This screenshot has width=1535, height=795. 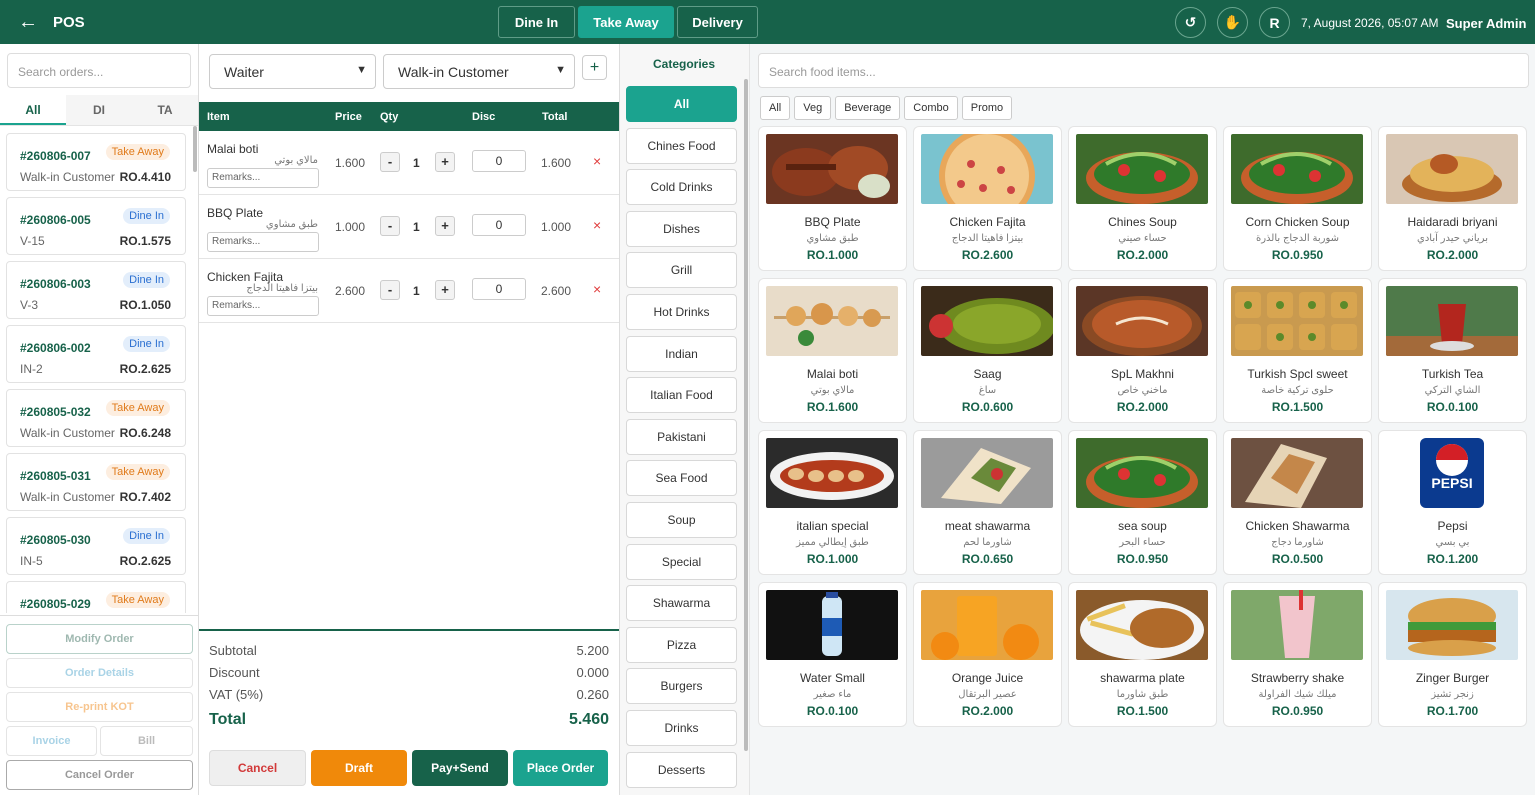 What do you see at coordinates (868, 108) in the screenshot?
I see `filter-chip: Beverage` at bounding box center [868, 108].